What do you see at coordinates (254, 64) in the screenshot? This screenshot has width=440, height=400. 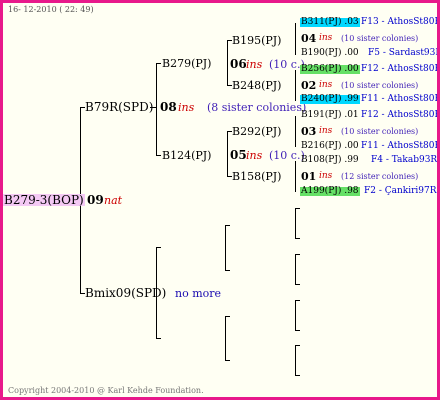 I see `gen3-a-mark: ins` at bounding box center [254, 64].